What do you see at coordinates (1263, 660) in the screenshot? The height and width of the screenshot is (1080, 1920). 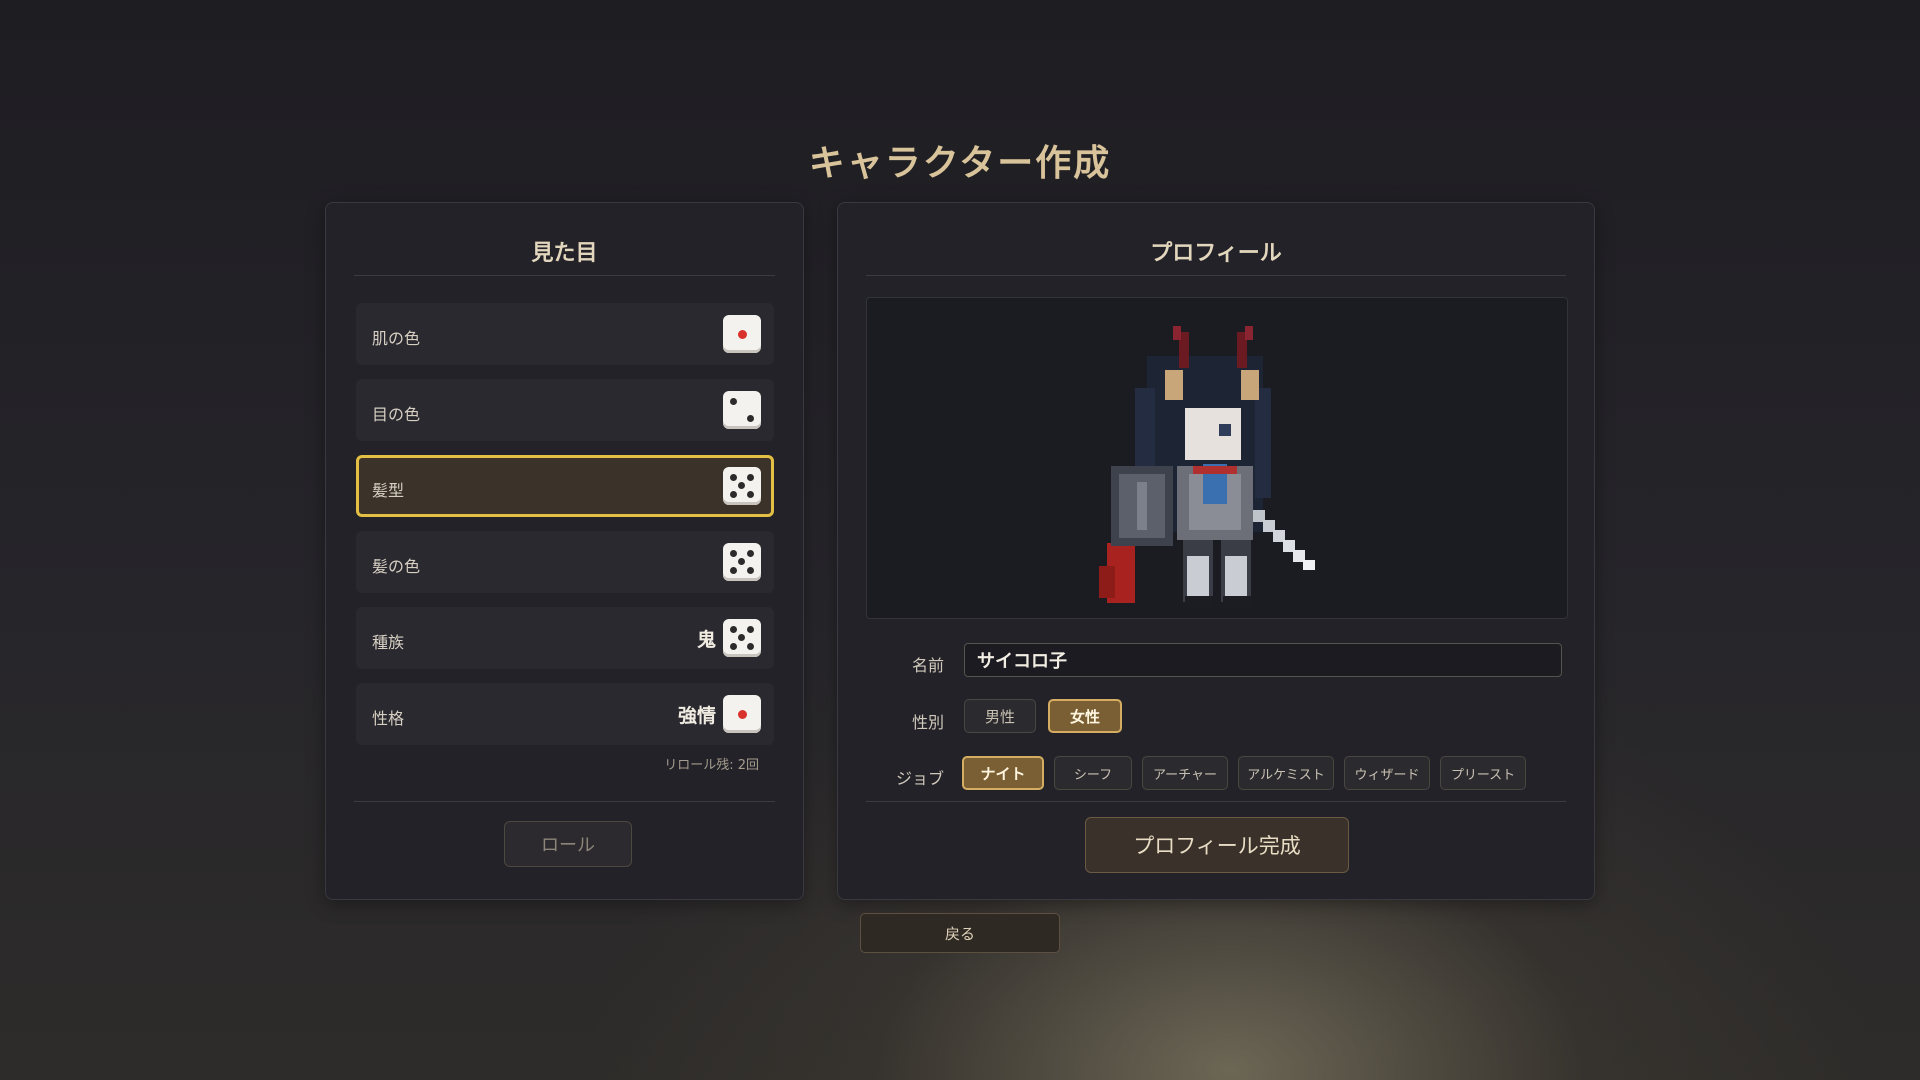 I see `name-input` at bounding box center [1263, 660].